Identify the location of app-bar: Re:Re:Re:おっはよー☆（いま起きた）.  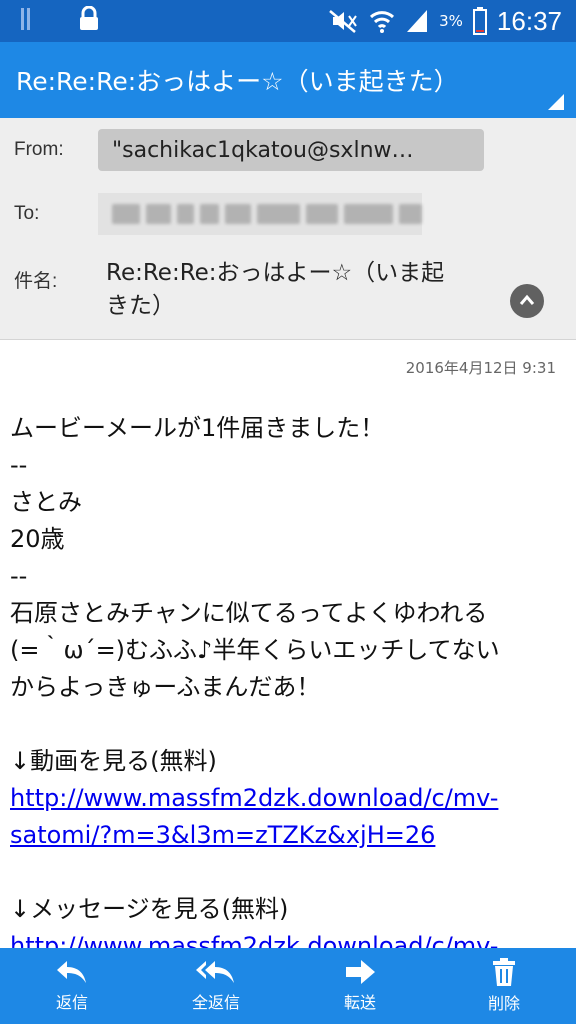
(288, 80).